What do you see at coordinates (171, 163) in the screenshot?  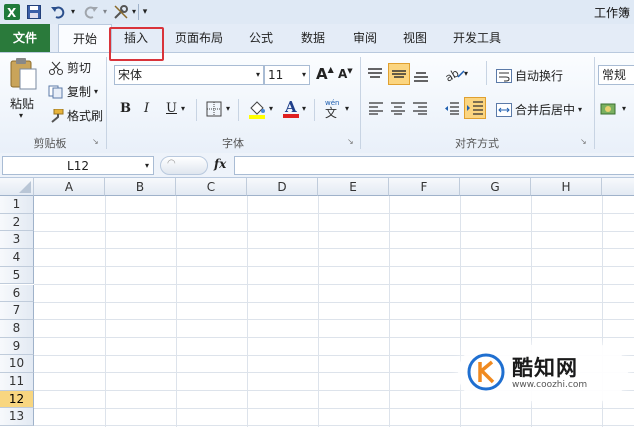 I see `expand-handle-icon: ◠` at bounding box center [171, 163].